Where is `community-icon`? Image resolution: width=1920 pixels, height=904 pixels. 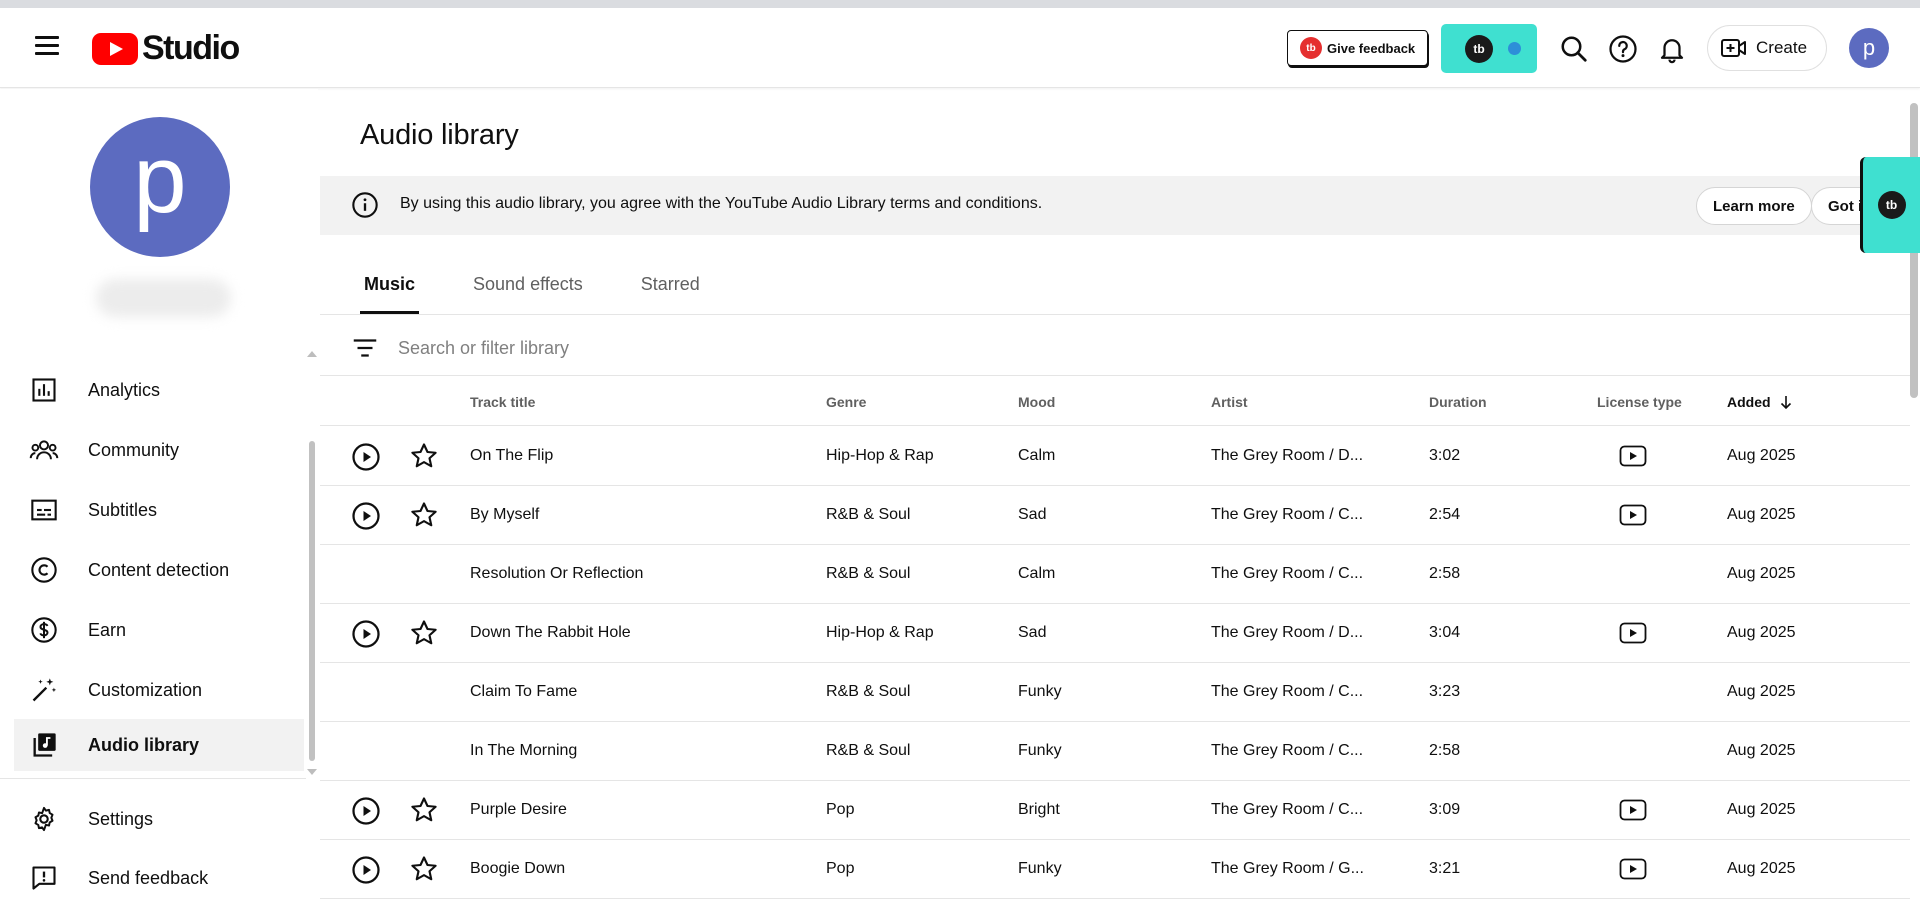
community-icon is located at coordinates (44, 450).